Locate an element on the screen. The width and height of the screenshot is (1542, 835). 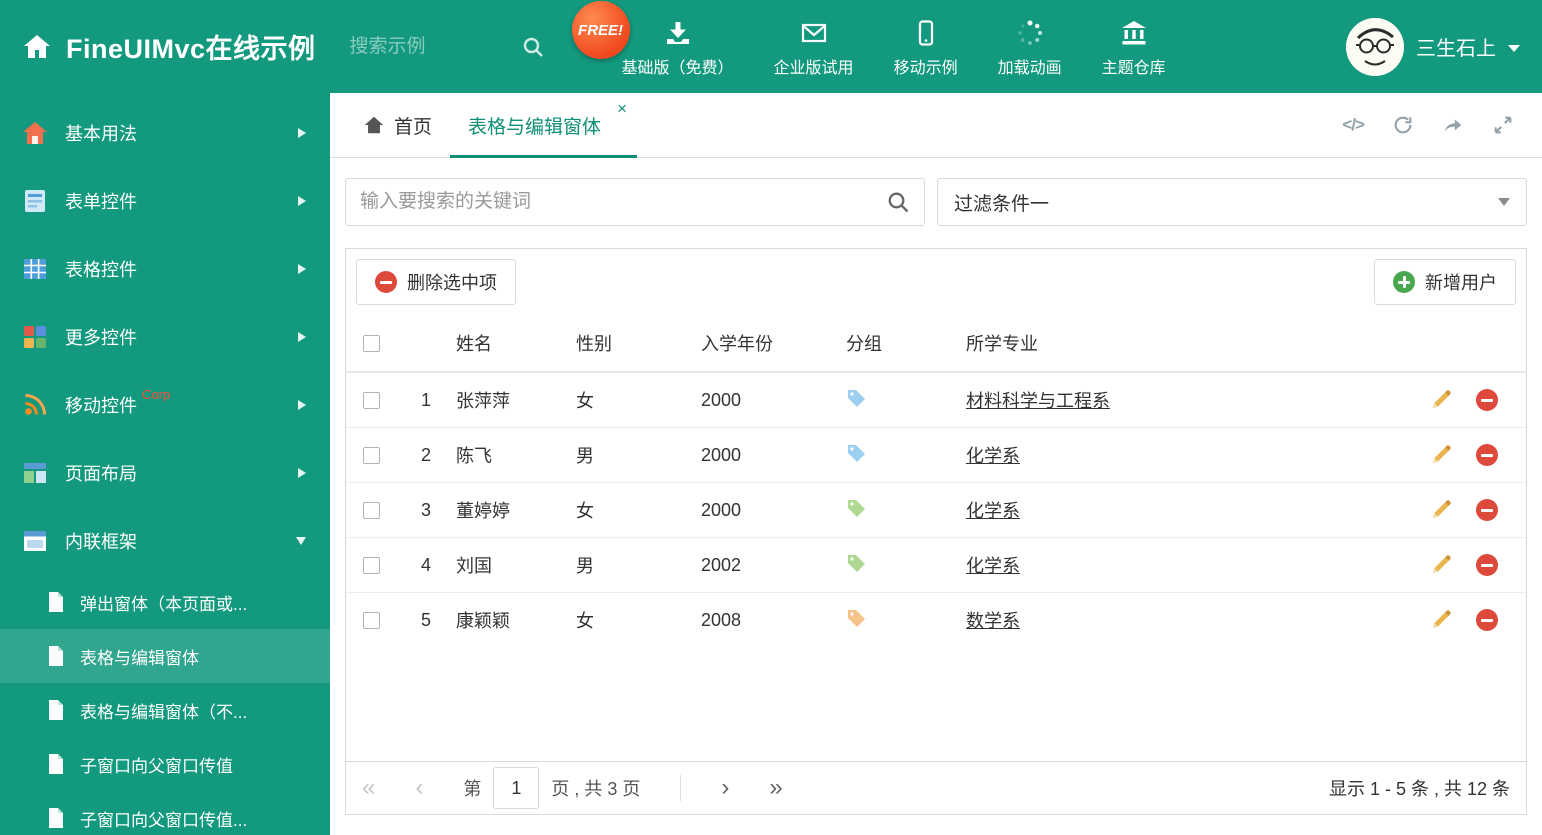
sidebar-item-form-controls: 表单控件 is located at coordinates (165, 201).